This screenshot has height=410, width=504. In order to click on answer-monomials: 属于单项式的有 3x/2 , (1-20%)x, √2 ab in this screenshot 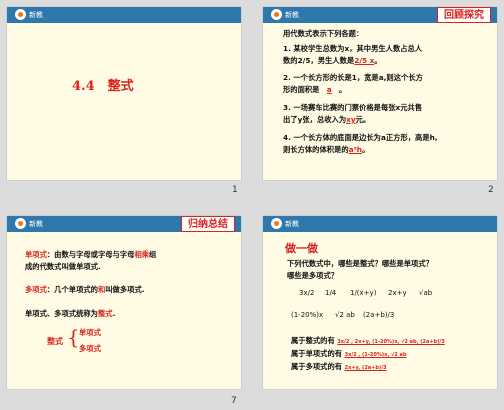, I will do `click(349, 353)`.